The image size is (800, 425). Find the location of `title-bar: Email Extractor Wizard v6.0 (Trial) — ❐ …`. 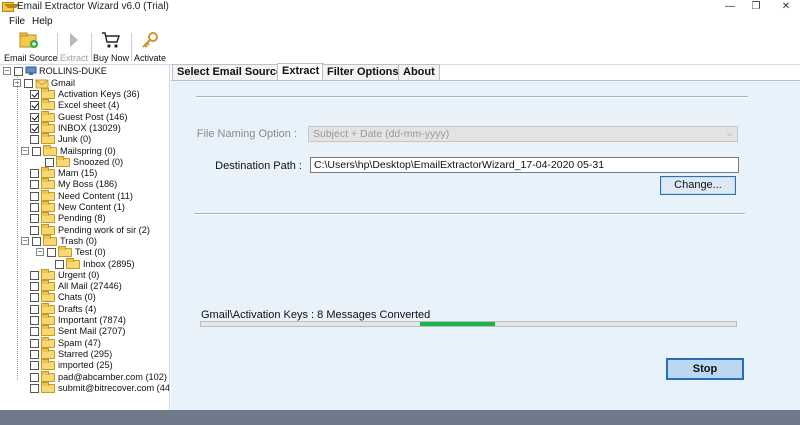

title-bar: Email Extractor Wizard v6.0 (Trial) — ❐ … is located at coordinates (400, 7).